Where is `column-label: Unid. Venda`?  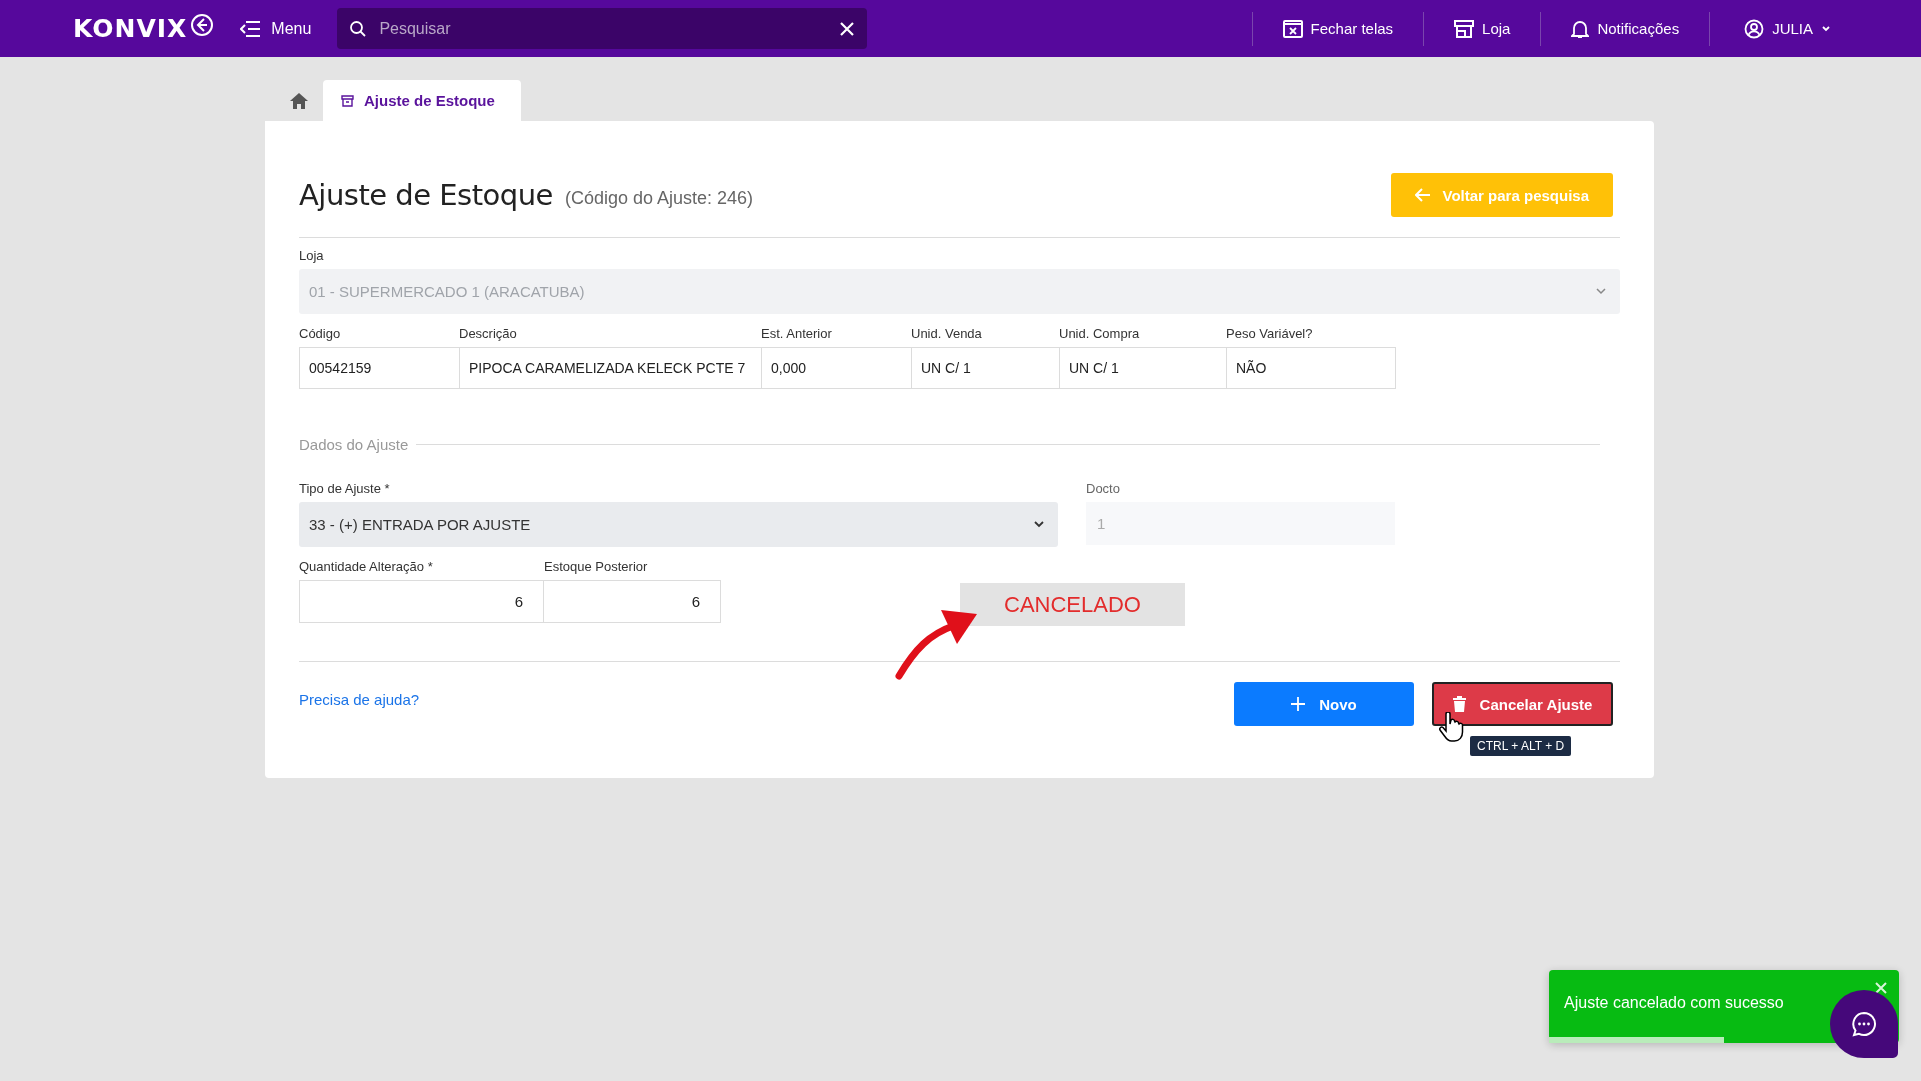 column-label: Unid. Venda is located at coordinates (947, 333).